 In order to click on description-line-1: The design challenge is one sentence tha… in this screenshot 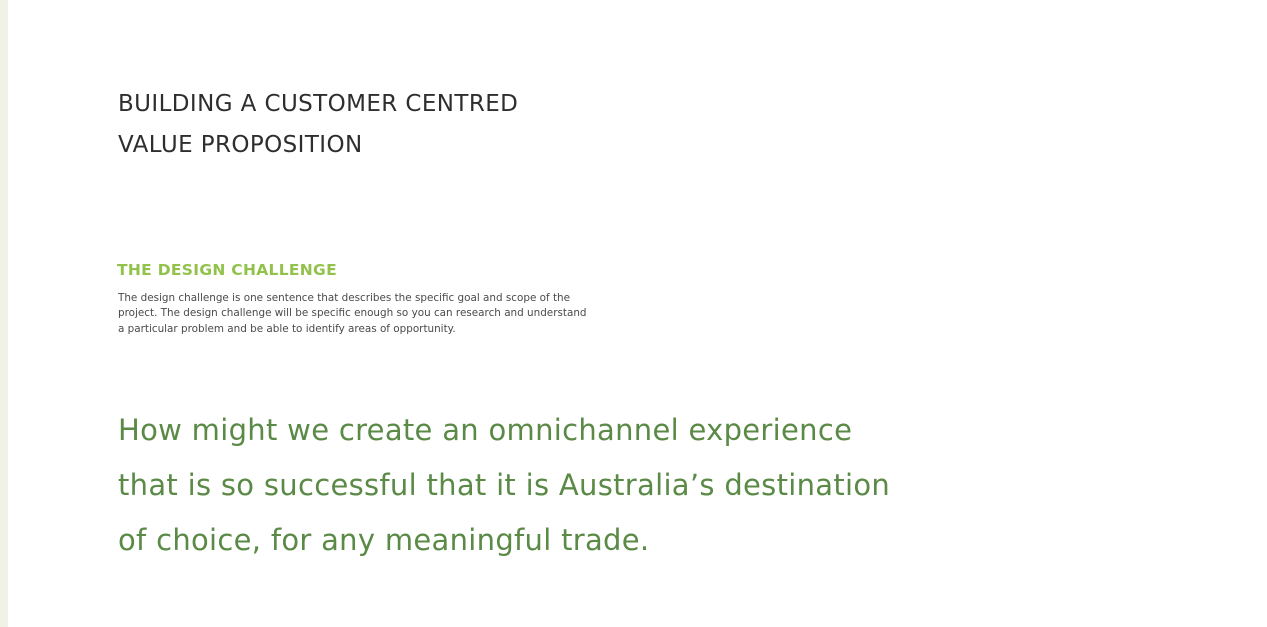, I will do `click(344, 298)`.